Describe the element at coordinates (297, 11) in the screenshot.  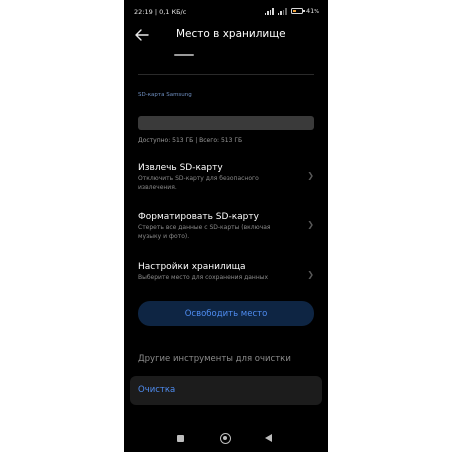
I see `battery-icon` at that location.